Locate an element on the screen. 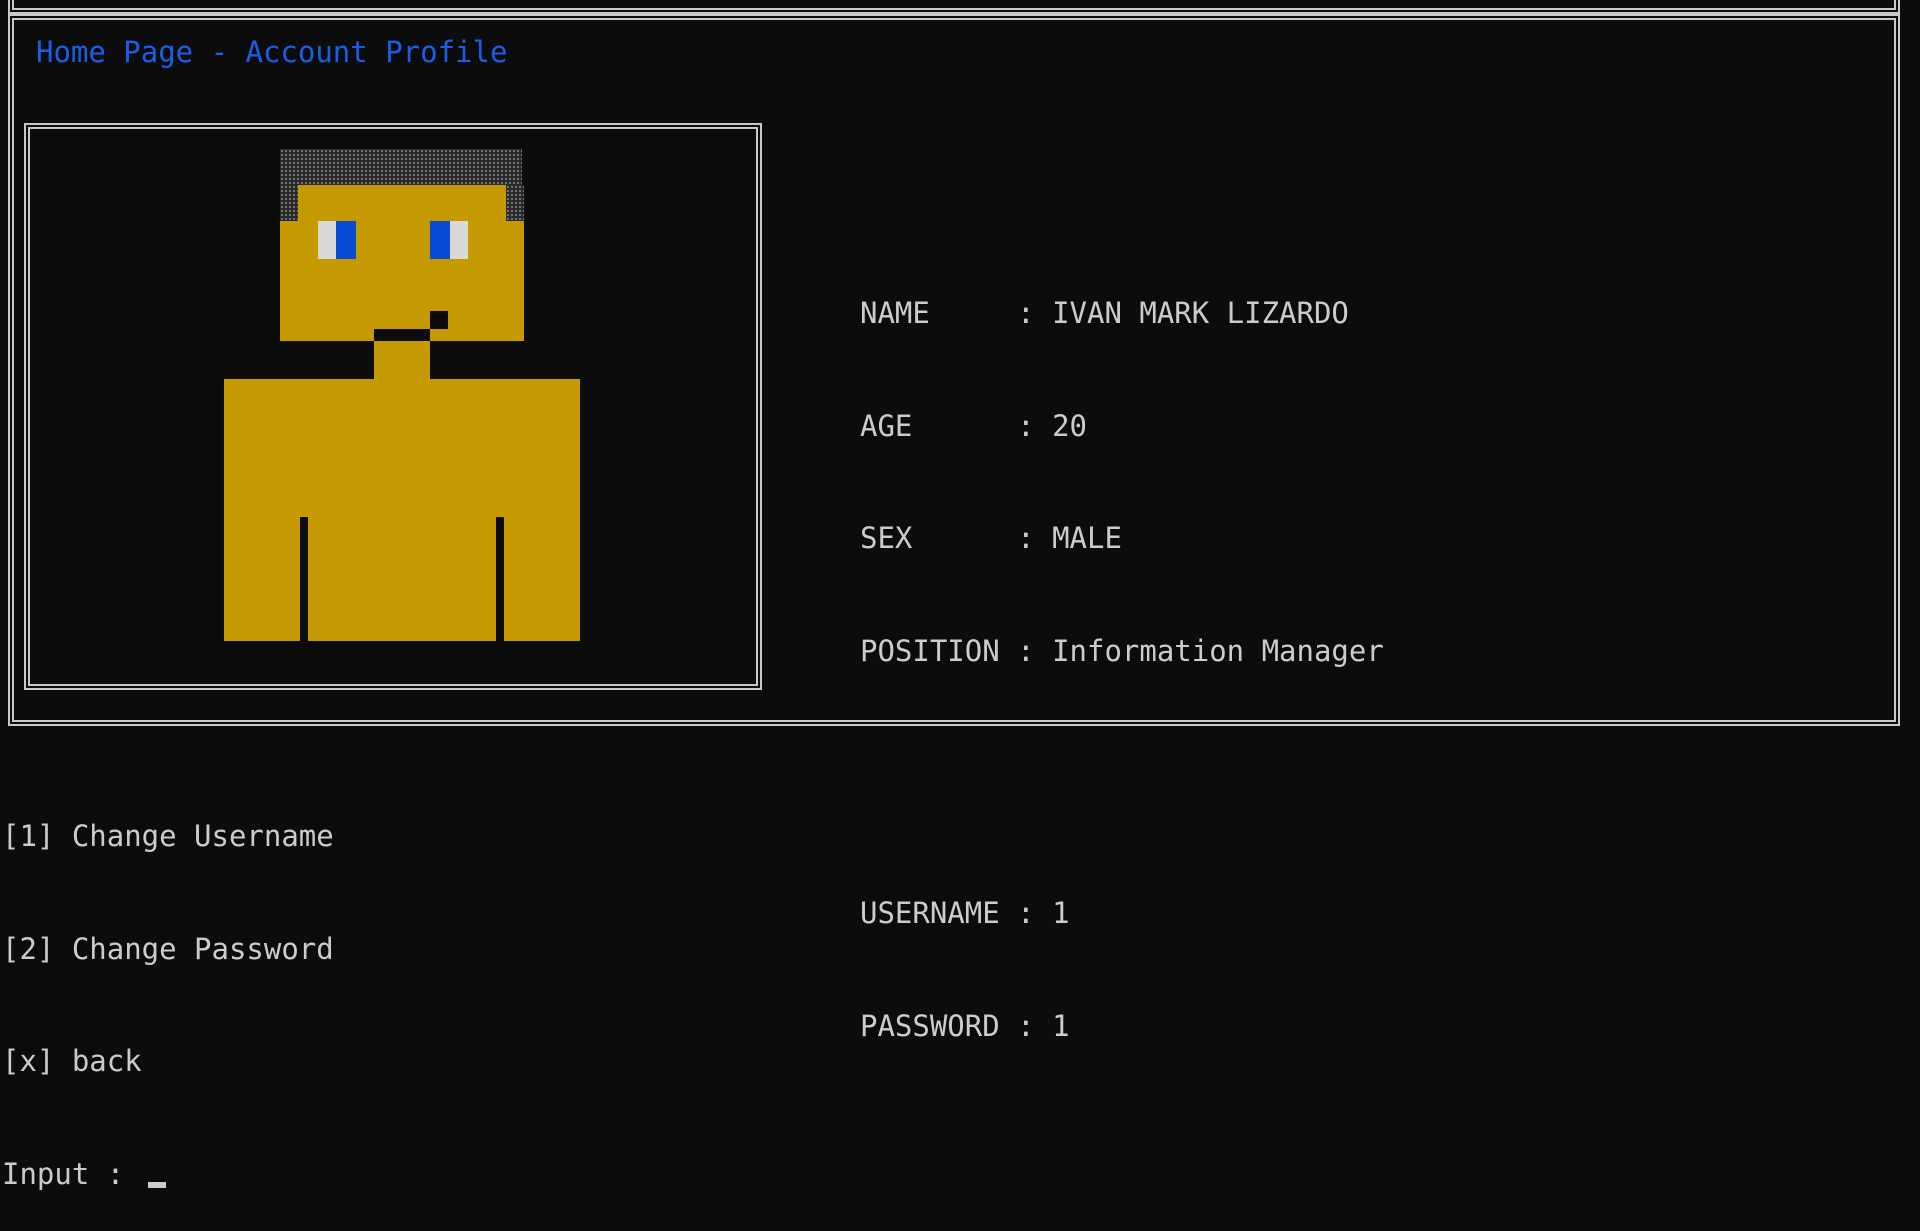 The width and height of the screenshot is (1920, 1231). page-title: Home Page - Account Profile is located at coordinates (272, 52).